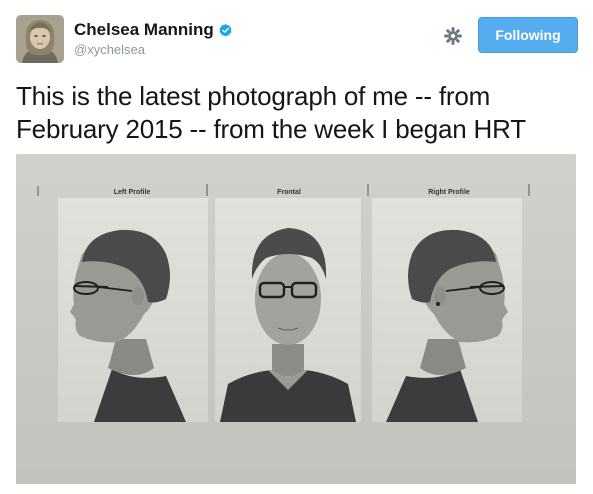  Describe the element at coordinates (447, 310) in the screenshot. I see `right-profile-photo` at that location.